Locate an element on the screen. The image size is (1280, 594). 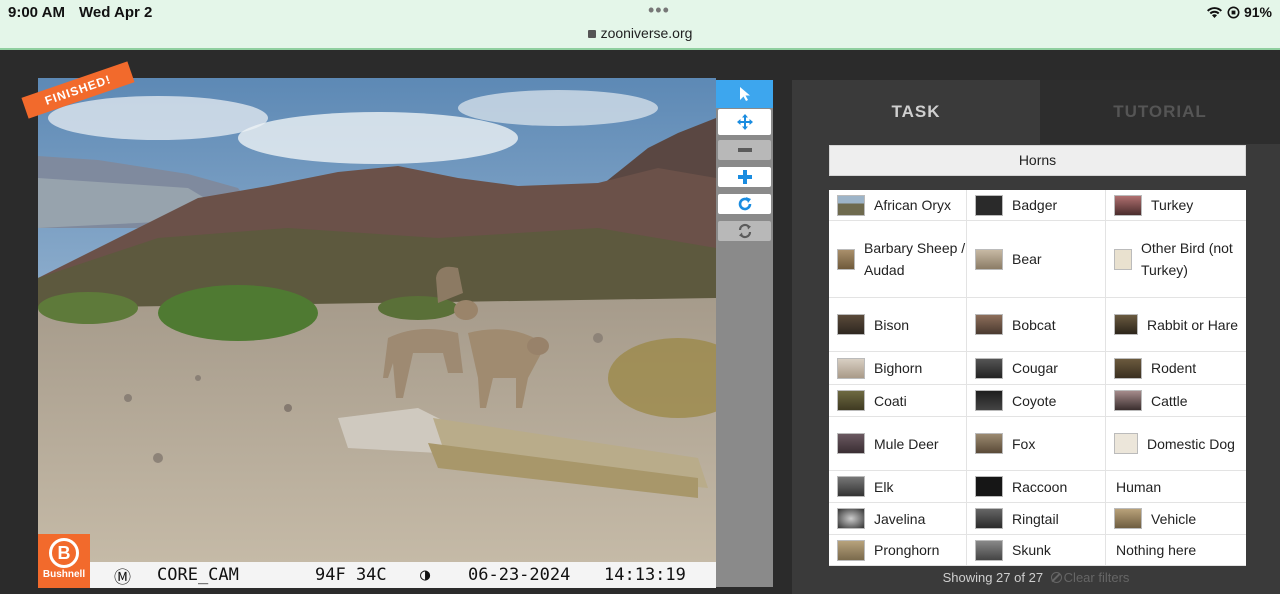
species-elk: Elk is located at coordinates (898, 487).